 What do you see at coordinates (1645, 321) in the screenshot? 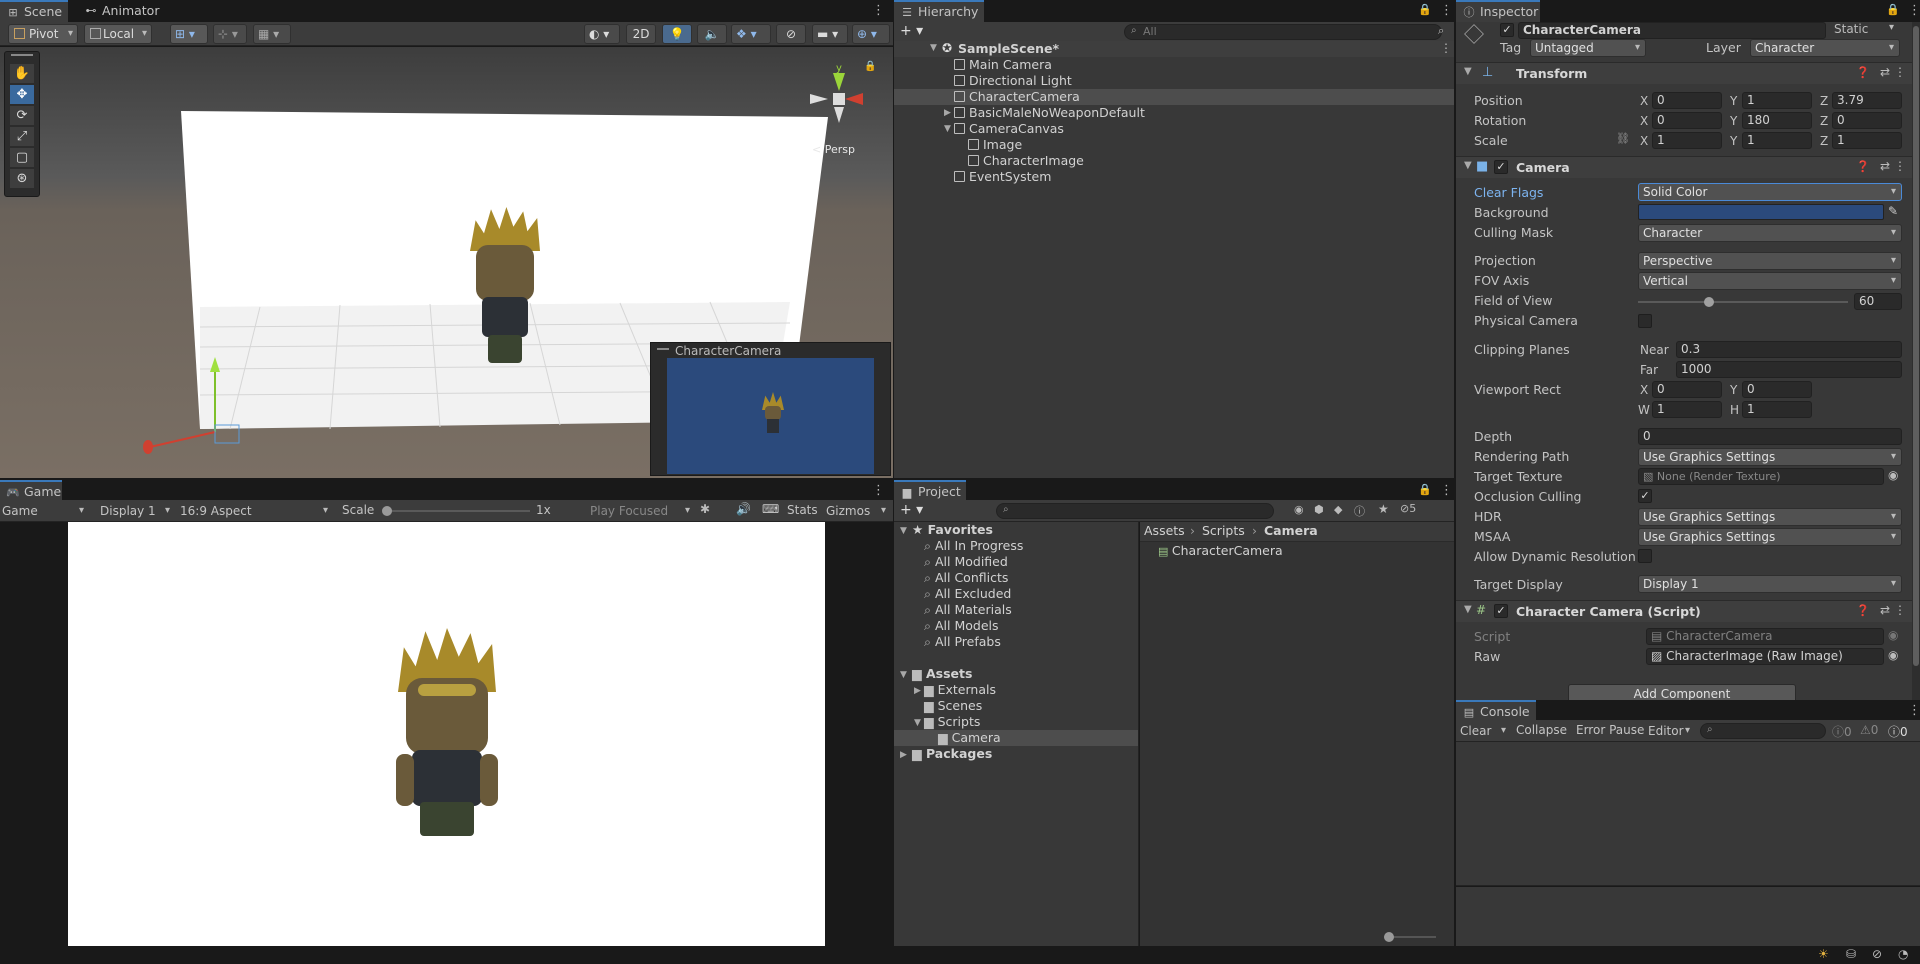
I see `physical-camera-checkbox` at bounding box center [1645, 321].